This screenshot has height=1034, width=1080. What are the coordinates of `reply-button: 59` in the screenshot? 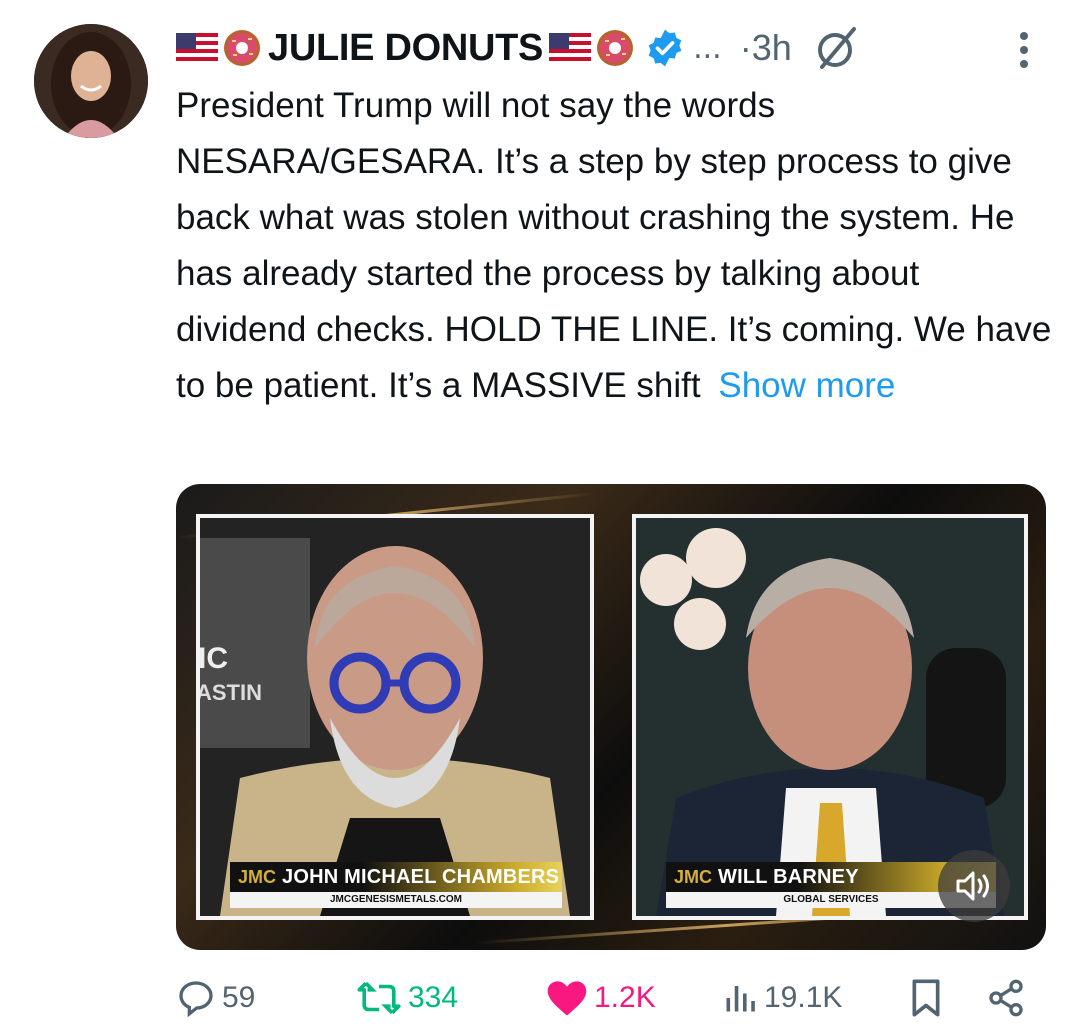 It's located at (215, 998).